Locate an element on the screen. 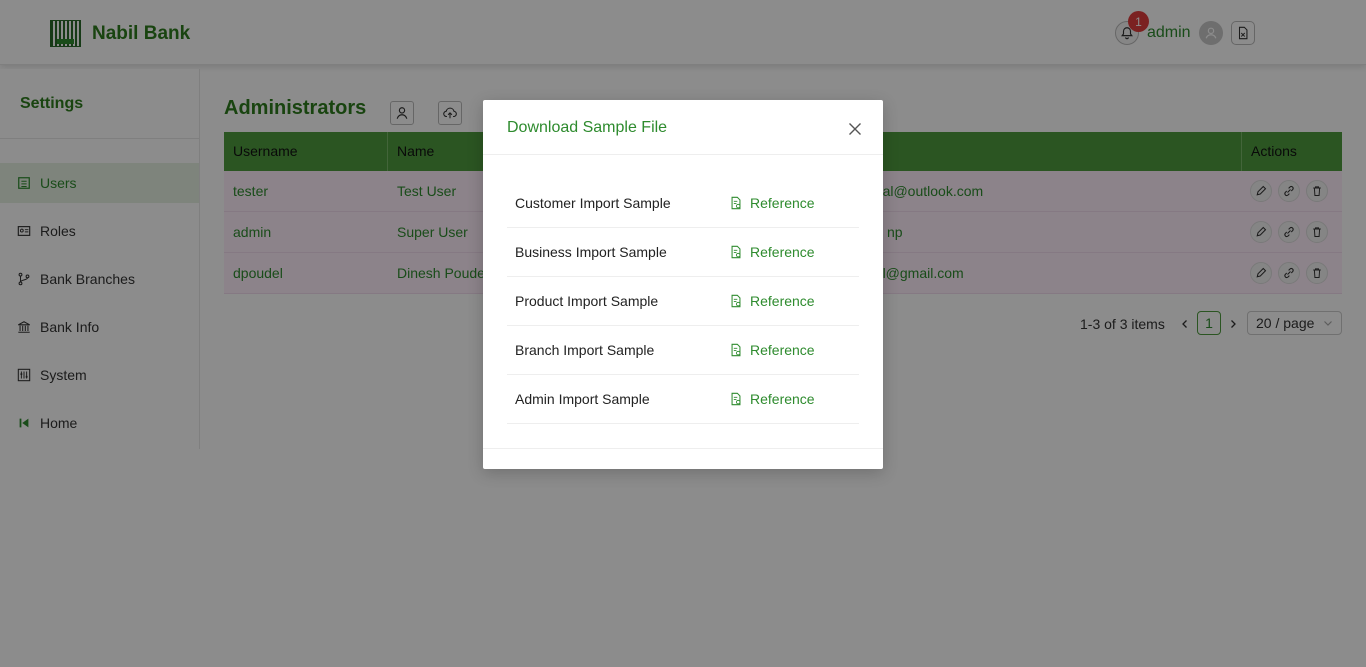  sample-name: Customer Import Sample is located at coordinates (593, 203).